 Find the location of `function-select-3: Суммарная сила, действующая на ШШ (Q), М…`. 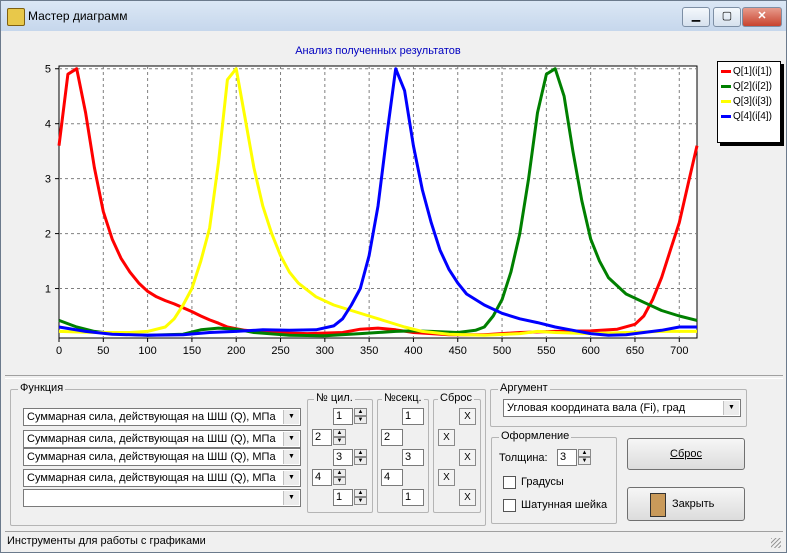

function-select-3: Суммарная сила, действующая на ШШ (Q), М… is located at coordinates (162, 457).